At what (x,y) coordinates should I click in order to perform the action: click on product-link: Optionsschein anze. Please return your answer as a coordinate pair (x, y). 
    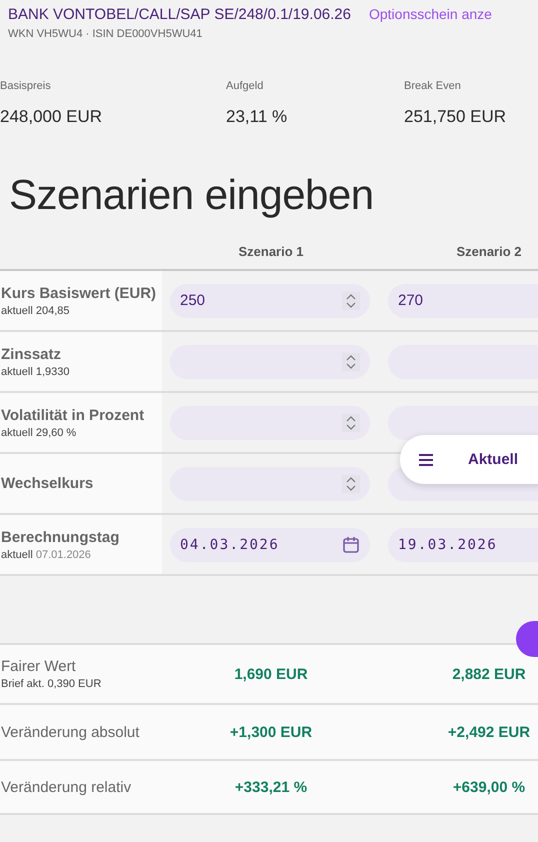
    Looking at the image, I should click on (430, 14).